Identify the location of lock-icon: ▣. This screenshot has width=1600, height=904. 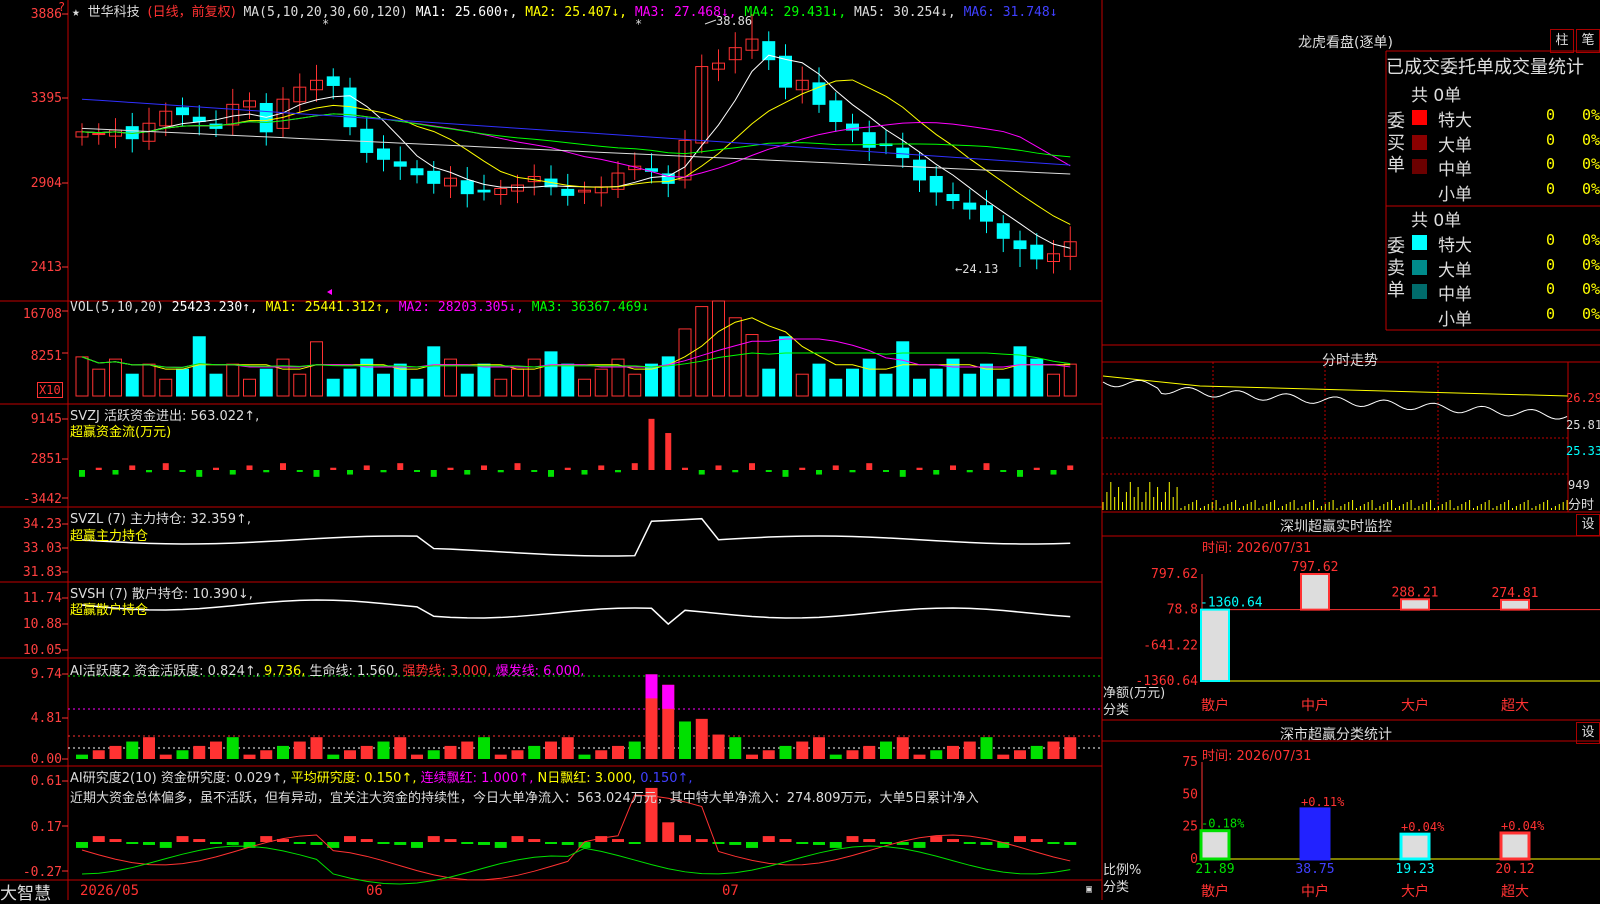
(1089, 889).